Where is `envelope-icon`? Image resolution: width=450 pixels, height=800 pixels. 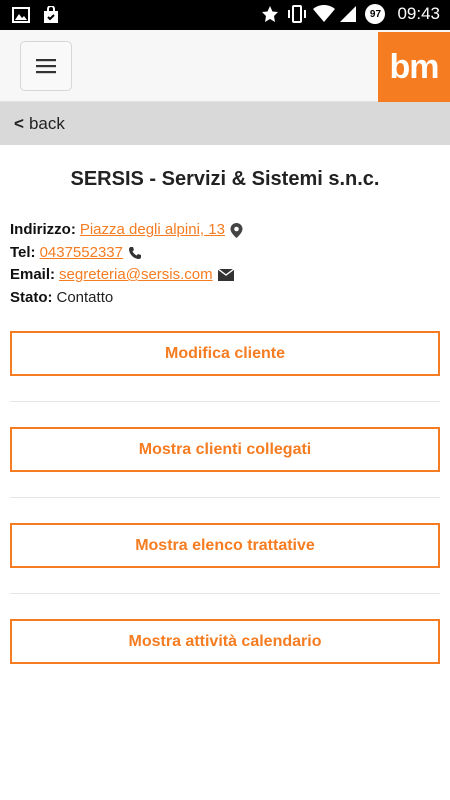 envelope-icon is located at coordinates (225, 275).